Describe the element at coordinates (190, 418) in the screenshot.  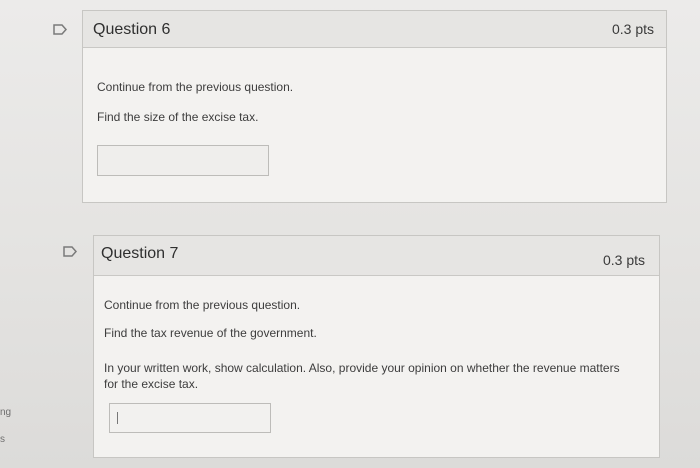
I see `question-7-answer-input` at that location.